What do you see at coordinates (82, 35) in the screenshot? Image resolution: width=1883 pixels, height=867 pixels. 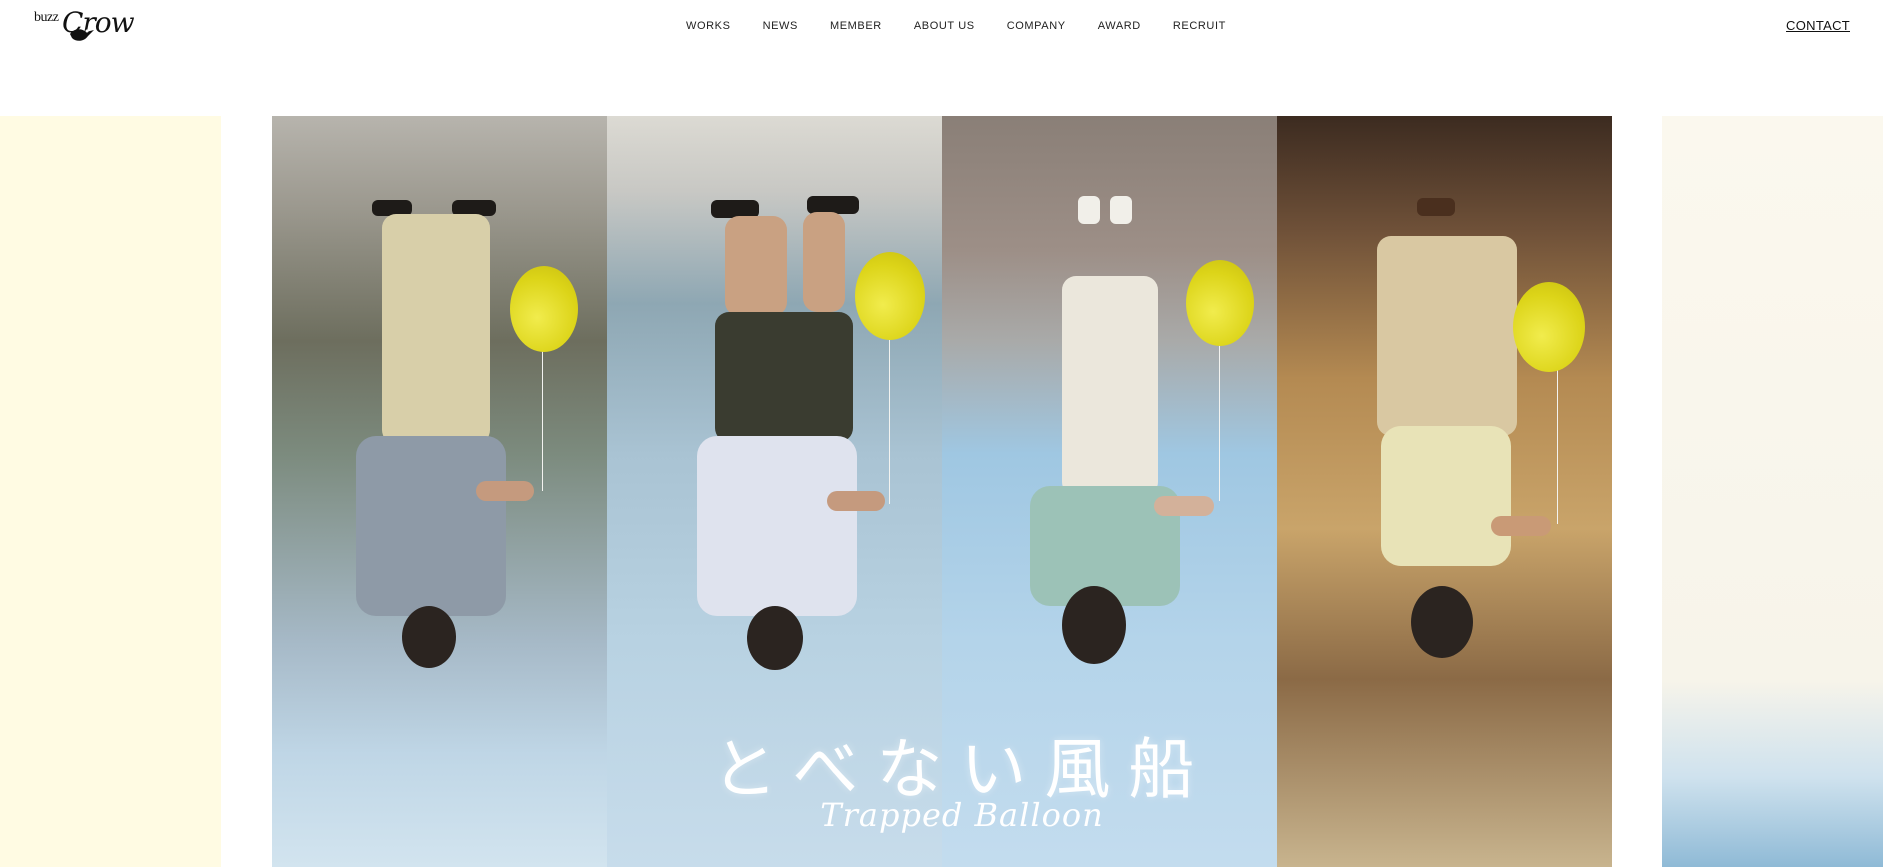 I see `crow-icon` at bounding box center [82, 35].